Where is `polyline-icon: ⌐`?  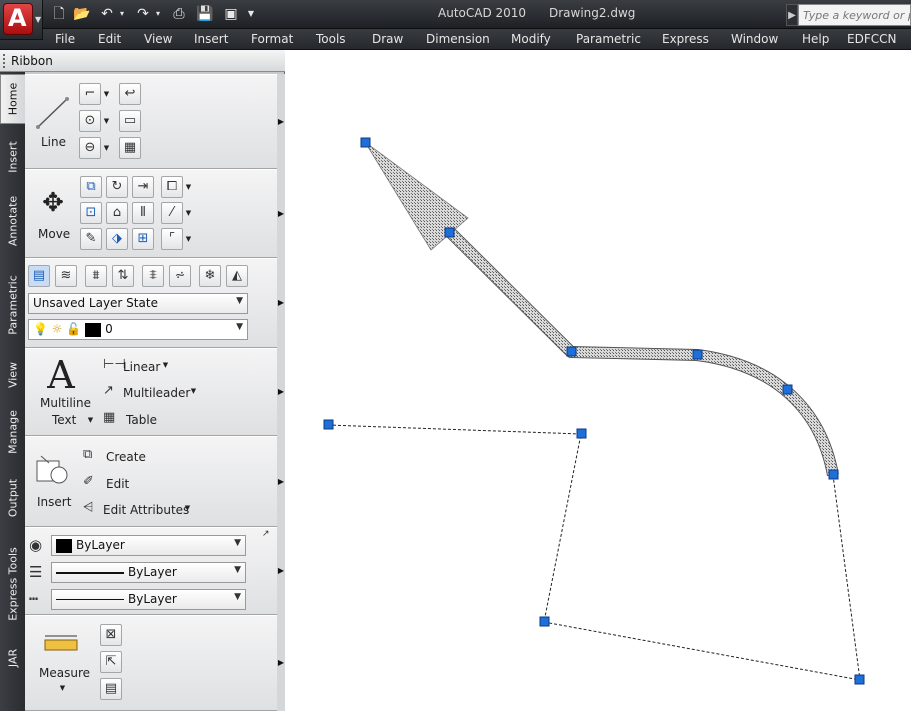 polyline-icon: ⌐ is located at coordinates (90, 94).